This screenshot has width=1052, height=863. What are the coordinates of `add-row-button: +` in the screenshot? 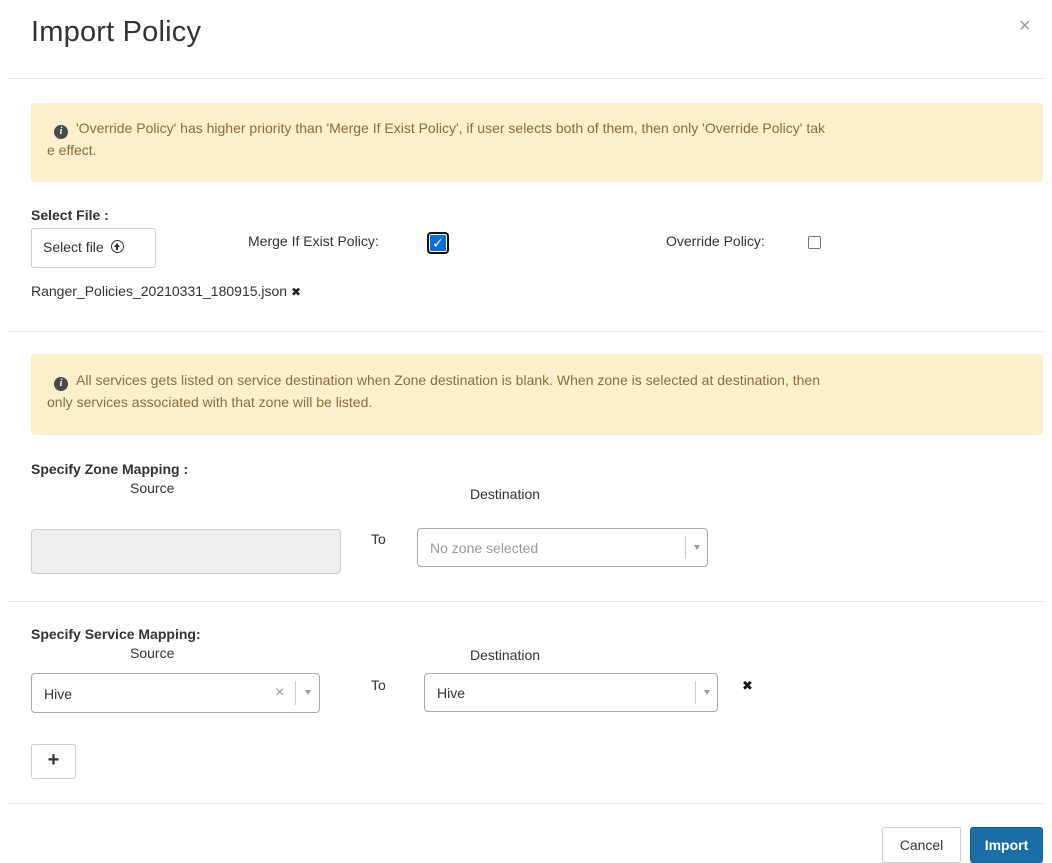 It's located at (53, 761).